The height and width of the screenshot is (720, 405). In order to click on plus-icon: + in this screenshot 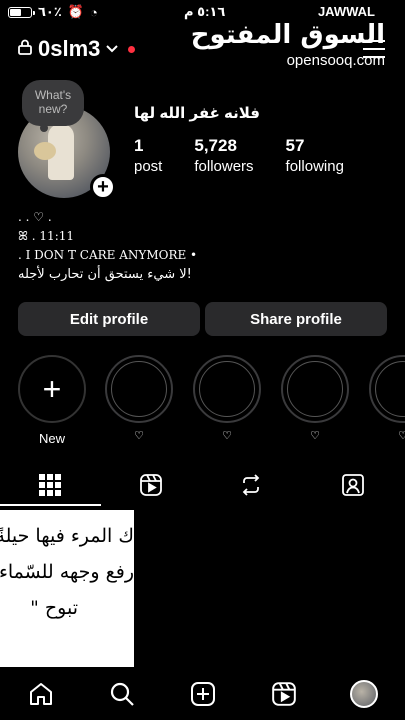, I will do `click(52, 388)`.